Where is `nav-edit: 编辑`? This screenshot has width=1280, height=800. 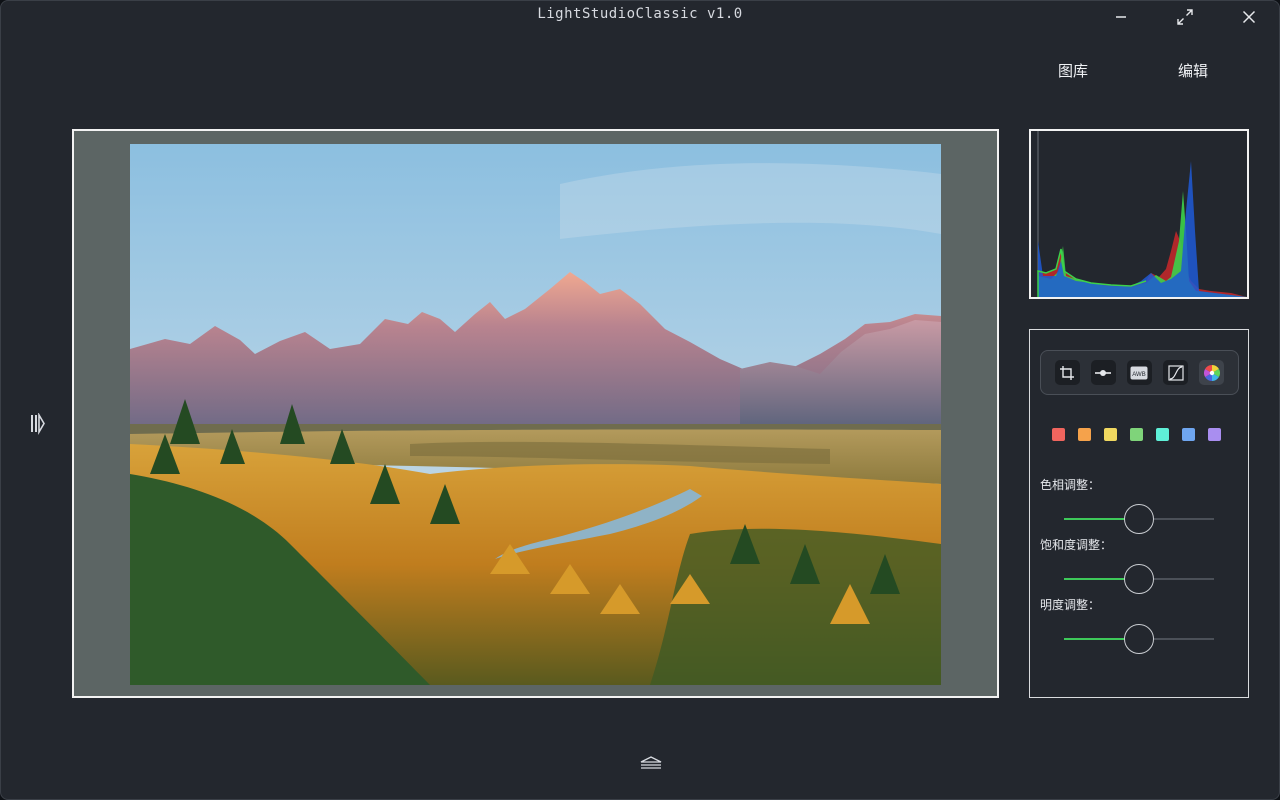
nav-edit: 编辑 is located at coordinates (1193, 70).